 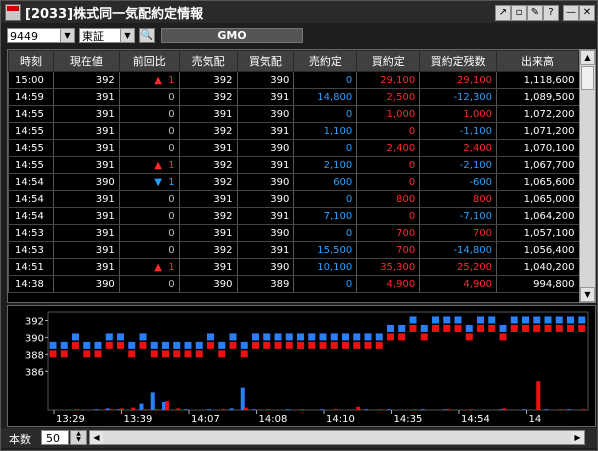 What do you see at coordinates (537, 61) in the screenshot?
I see `column-header: 出来高` at bounding box center [537, 61].